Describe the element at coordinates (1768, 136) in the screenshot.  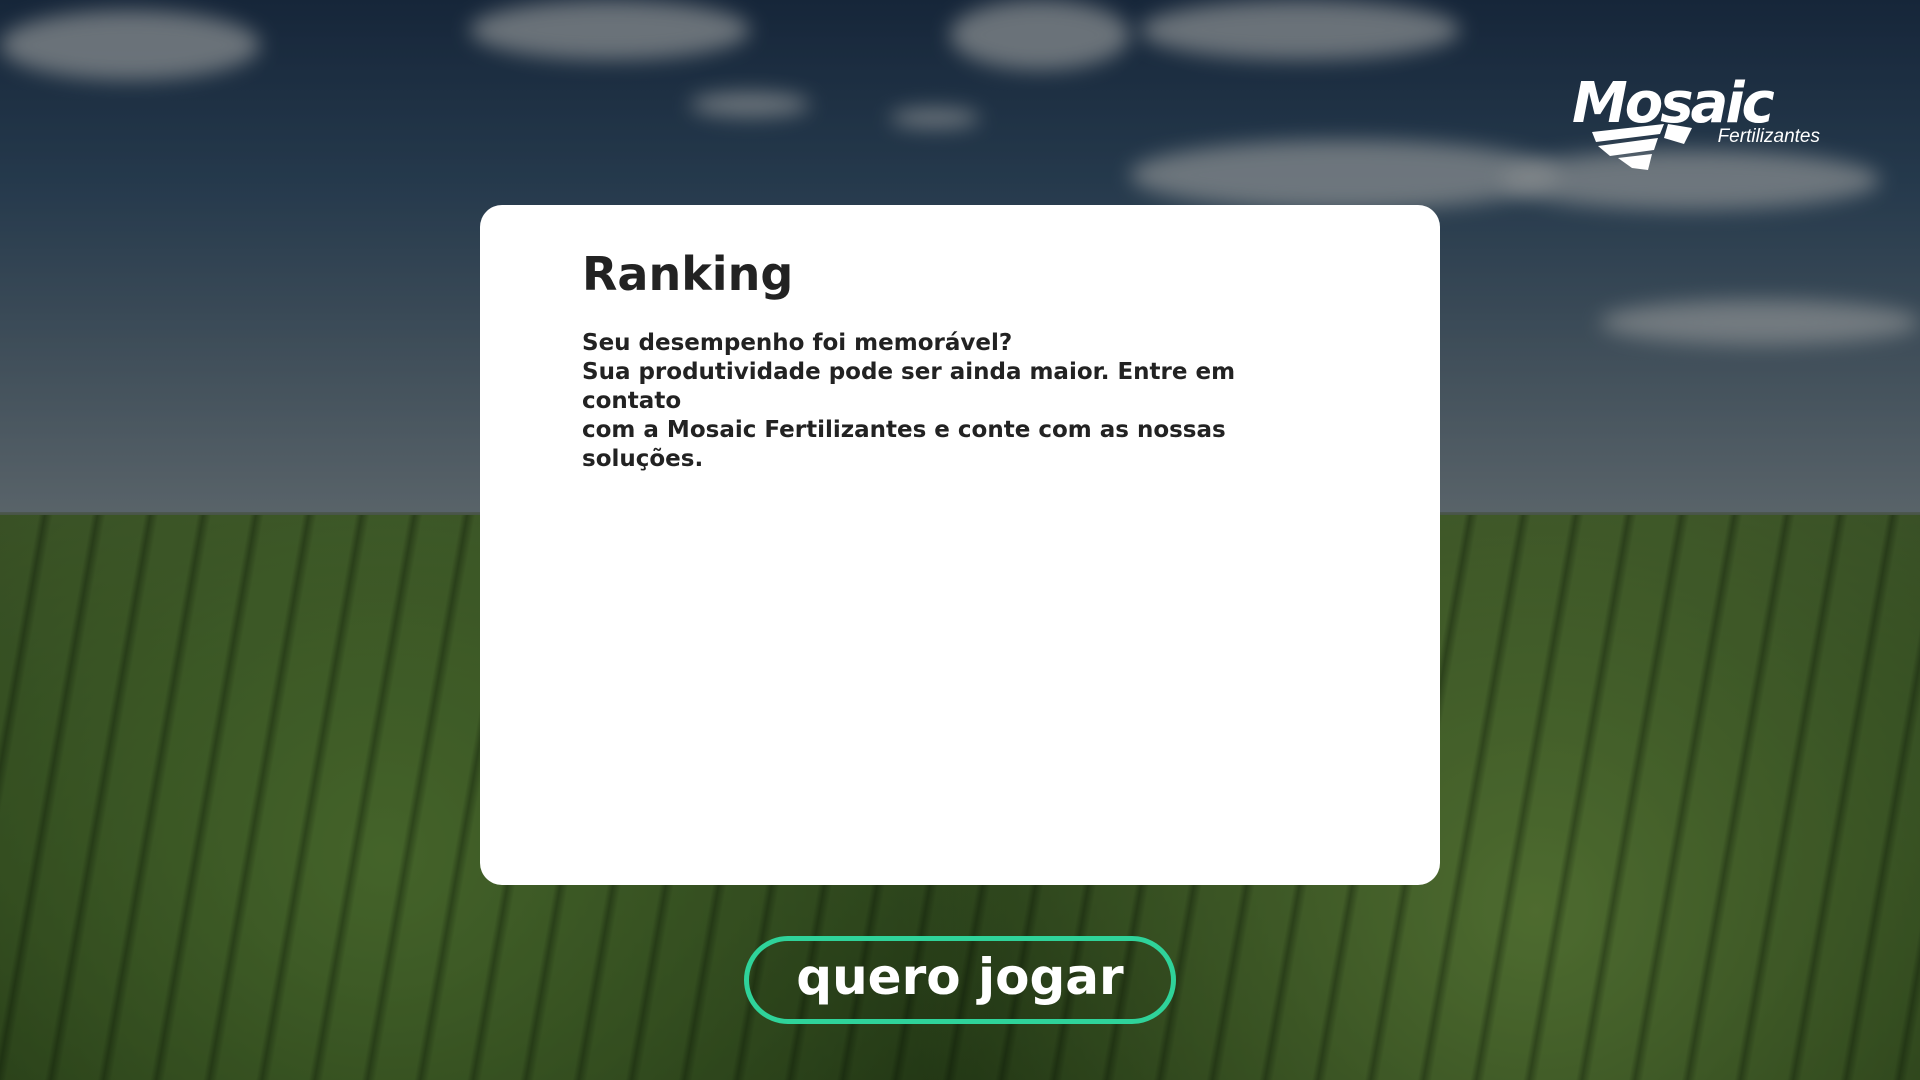
I see `logo-subtitle: Fertilizantes` at that location.